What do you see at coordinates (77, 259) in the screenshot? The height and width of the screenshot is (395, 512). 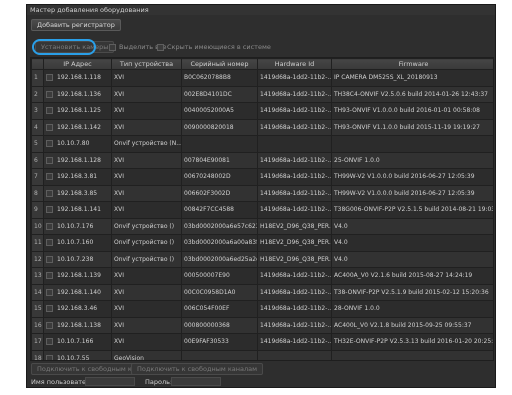 I see `ip-cell: 10.10.7.238` at bounding box center [77, 259].